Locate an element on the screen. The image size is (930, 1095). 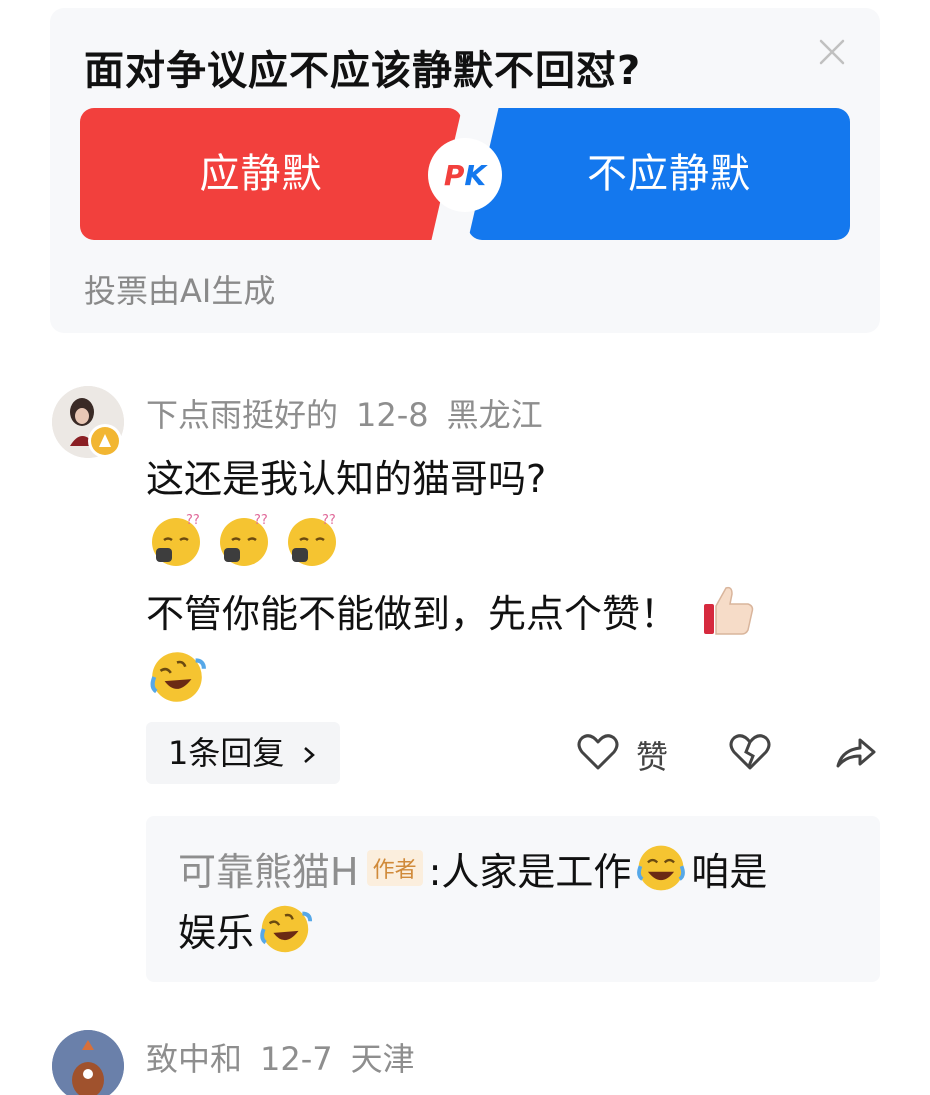
view-replies-button: 1条回复 is located at coordinates (243, 753).